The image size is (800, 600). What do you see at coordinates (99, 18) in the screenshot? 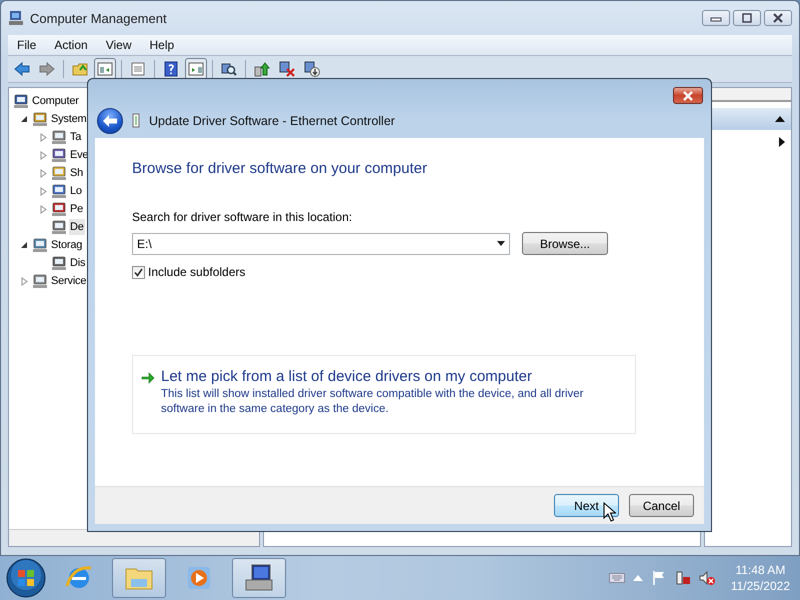
I see `window-title: Computer Management` at bounding box center [99, 18].